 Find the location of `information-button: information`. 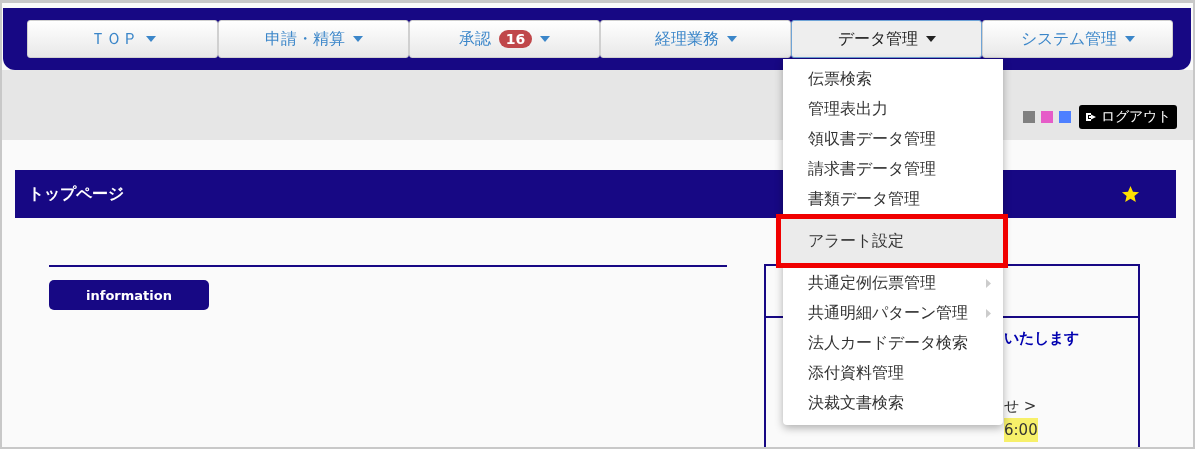

information-button: information is located at coordinates (129, 295).